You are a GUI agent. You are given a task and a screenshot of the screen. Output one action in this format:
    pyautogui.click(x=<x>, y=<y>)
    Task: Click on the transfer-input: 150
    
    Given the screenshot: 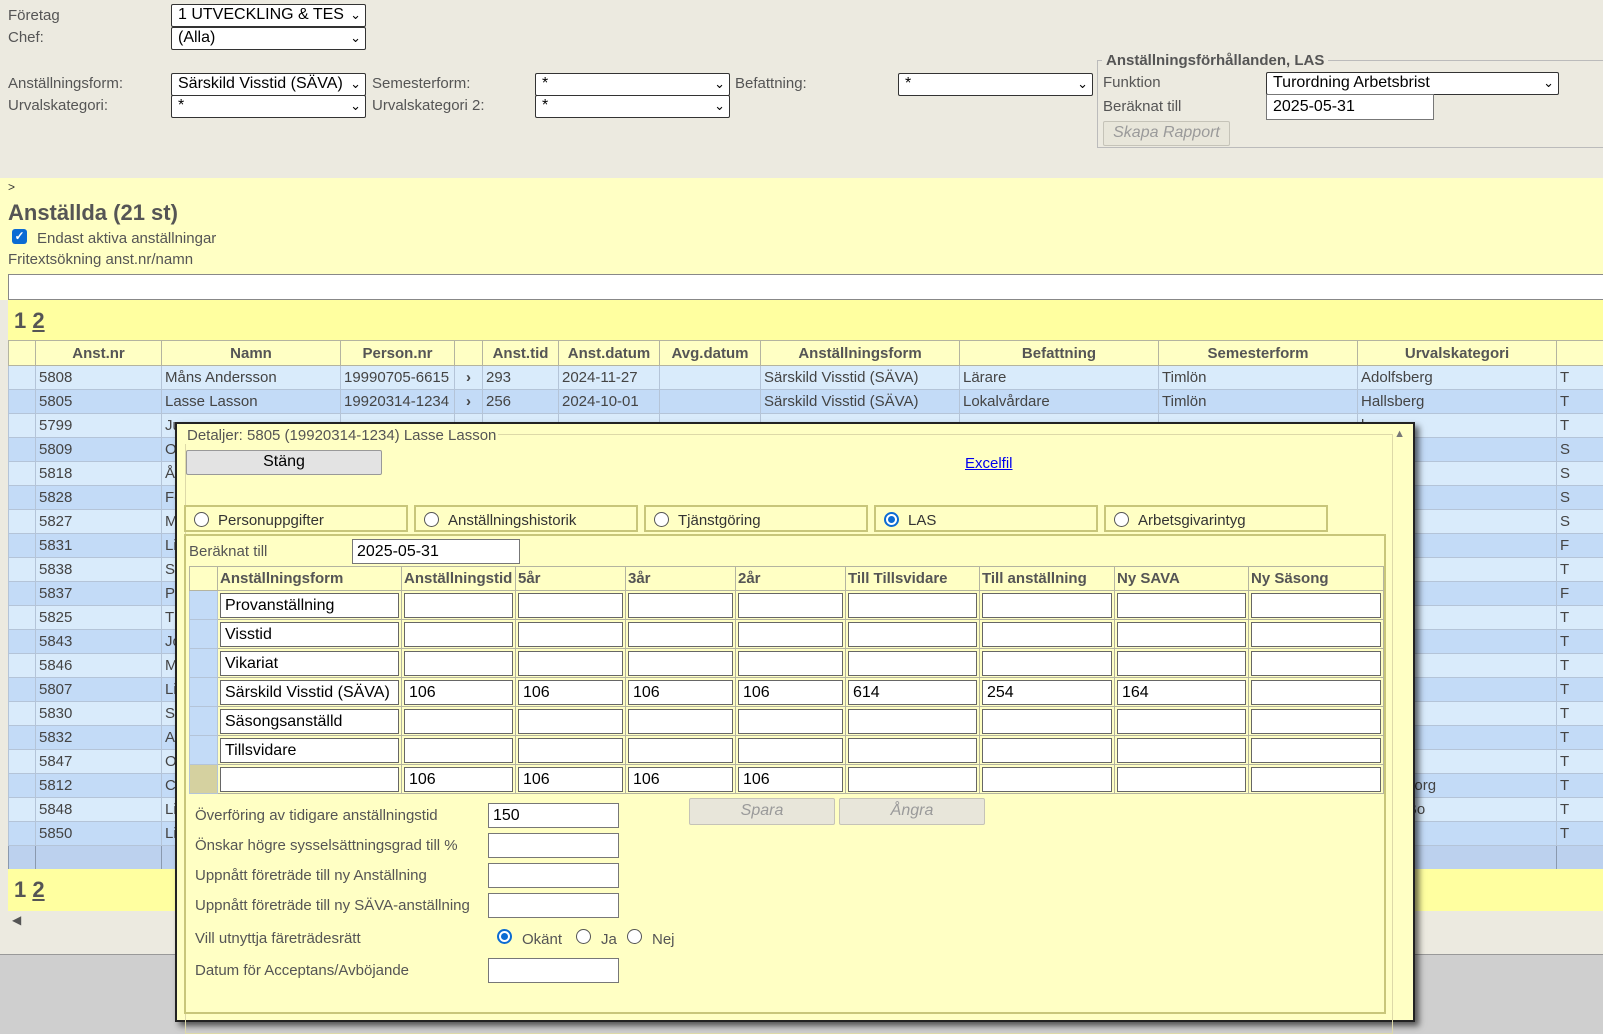 What is the action you would take?
    pyautogui.click(x=553, y=815)
    